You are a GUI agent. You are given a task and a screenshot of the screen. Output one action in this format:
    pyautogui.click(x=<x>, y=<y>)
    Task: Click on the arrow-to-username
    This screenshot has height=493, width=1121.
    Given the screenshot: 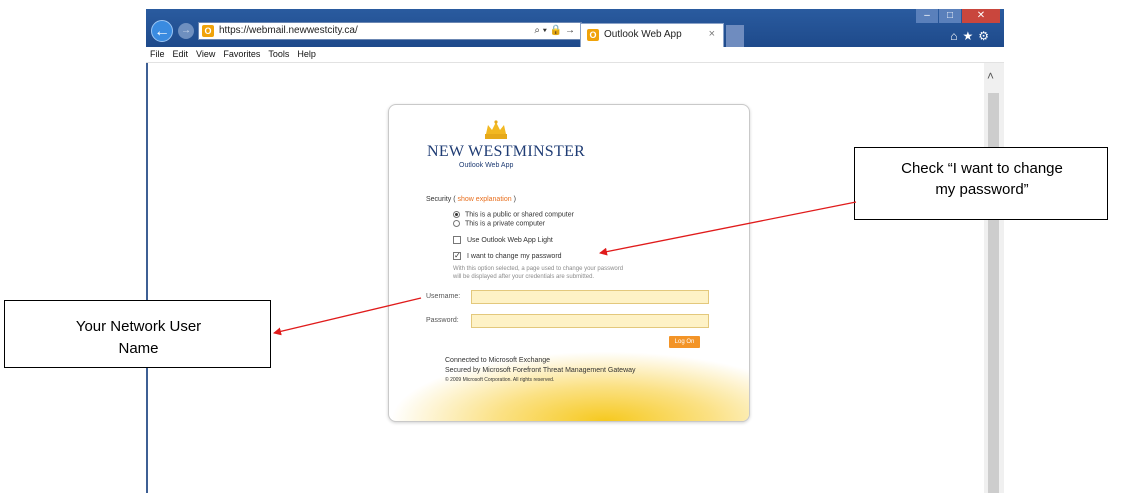 What is the action you would take?
    pyautogui.click(x=347, y=316)
    